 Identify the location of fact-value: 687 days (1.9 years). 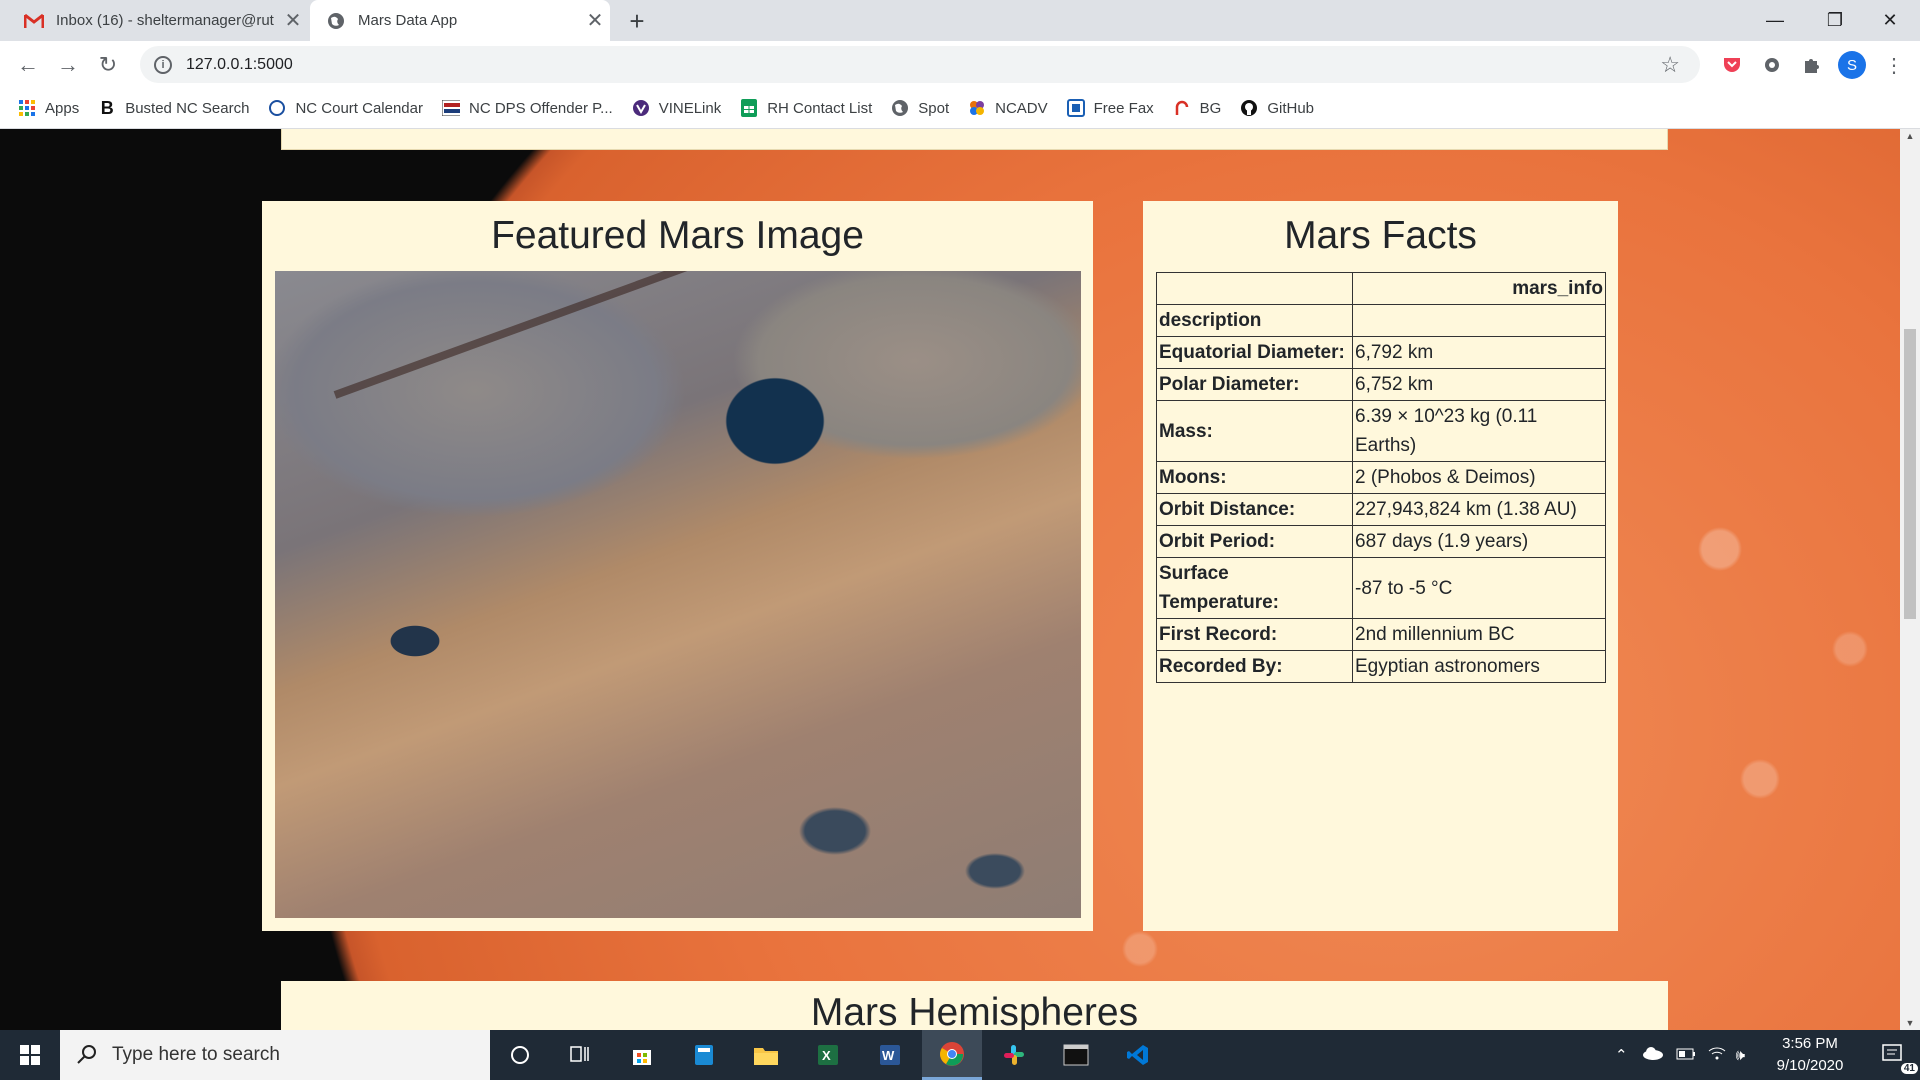
(1479, 541).